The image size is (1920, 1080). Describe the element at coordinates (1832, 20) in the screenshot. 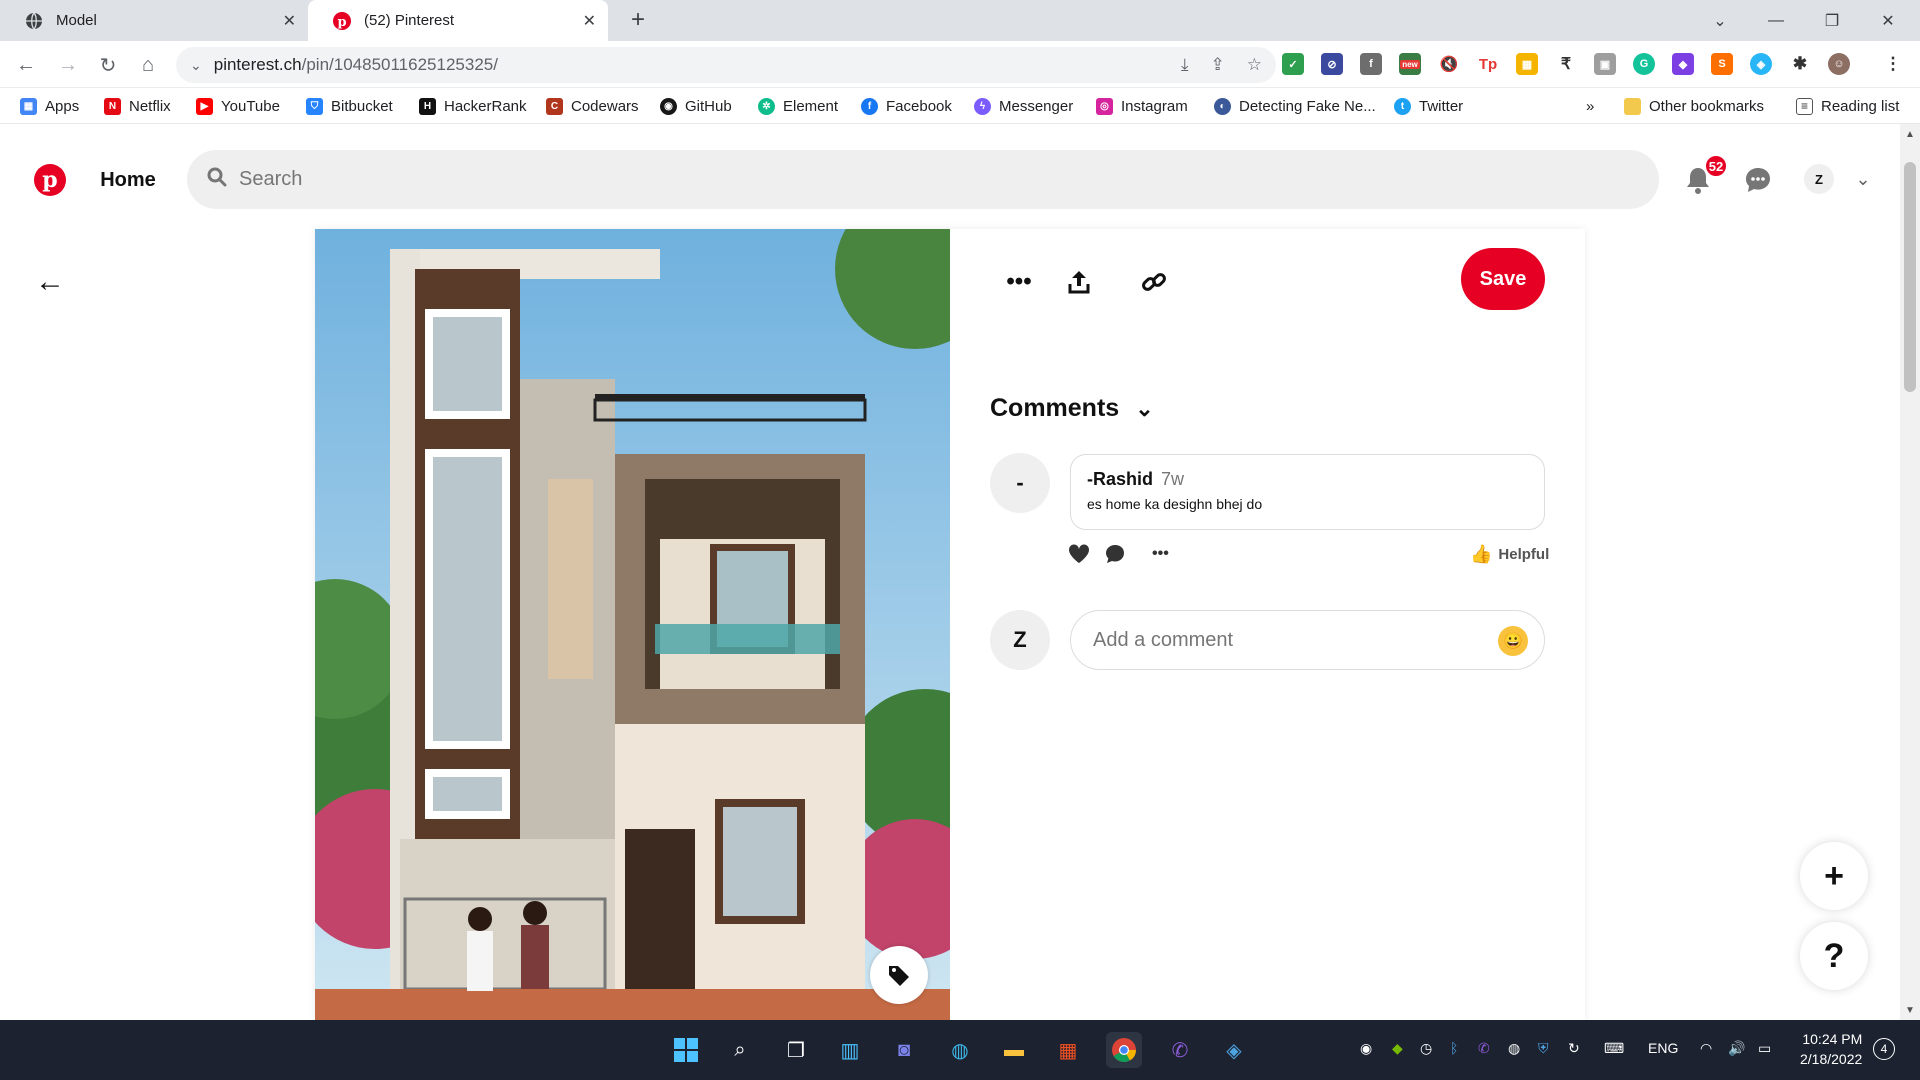

I see `maximize-button: ❐` at that location.